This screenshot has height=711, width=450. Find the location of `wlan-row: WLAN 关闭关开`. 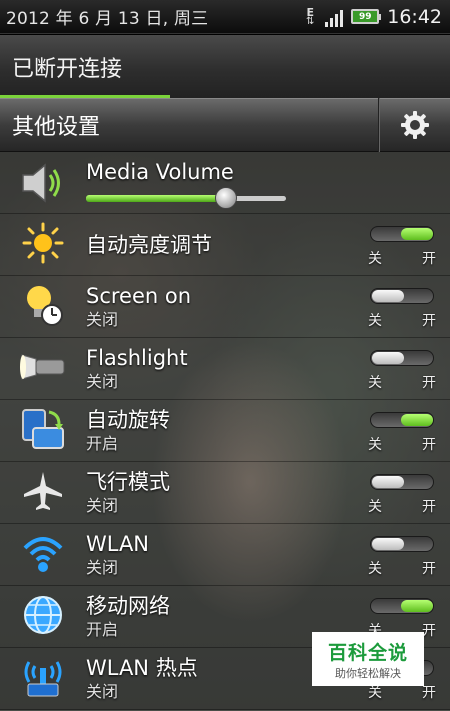

wlan-row: WLAN 关闭关开 is located at coordinates (225, 555).